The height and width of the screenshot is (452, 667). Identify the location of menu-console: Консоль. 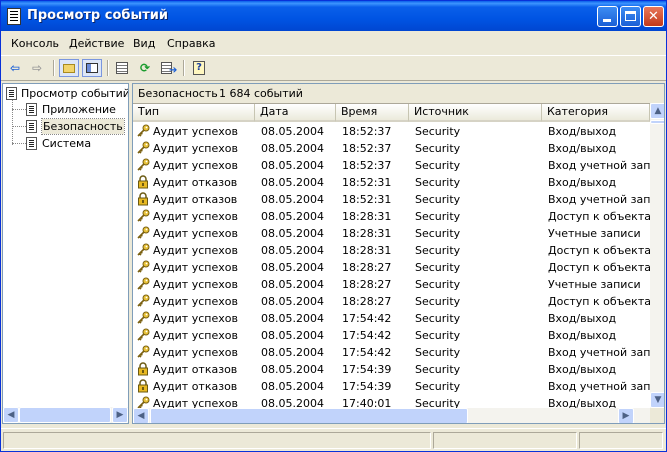
(35, 43).